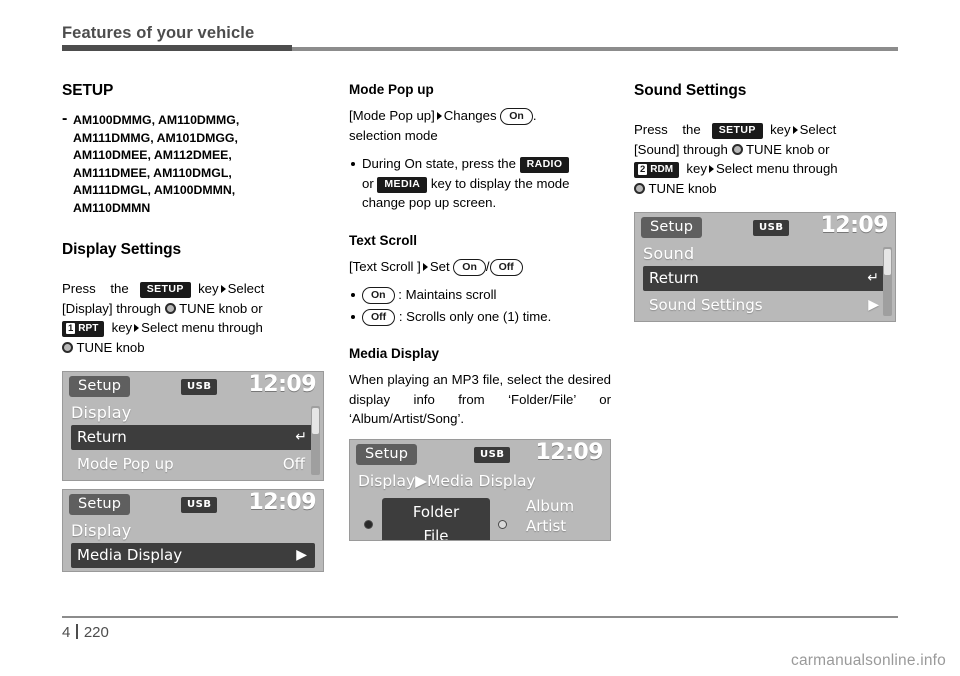  What do you see at coordinates (378, 295) in the screenshot?
I see `on-chip-bullet: On` at bounding box center [378, 295].